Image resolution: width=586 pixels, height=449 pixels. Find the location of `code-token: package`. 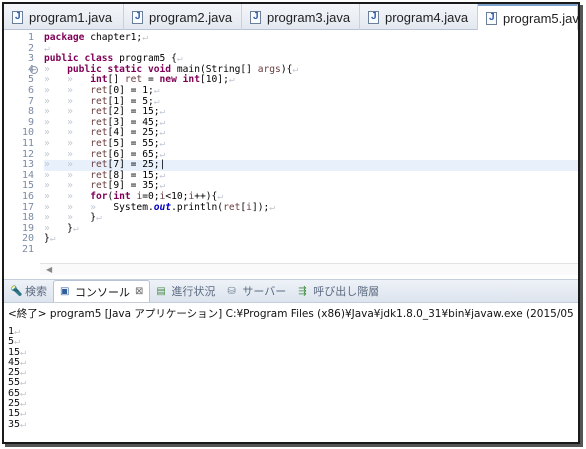

code-token: package is located at coordinates (64, 37).